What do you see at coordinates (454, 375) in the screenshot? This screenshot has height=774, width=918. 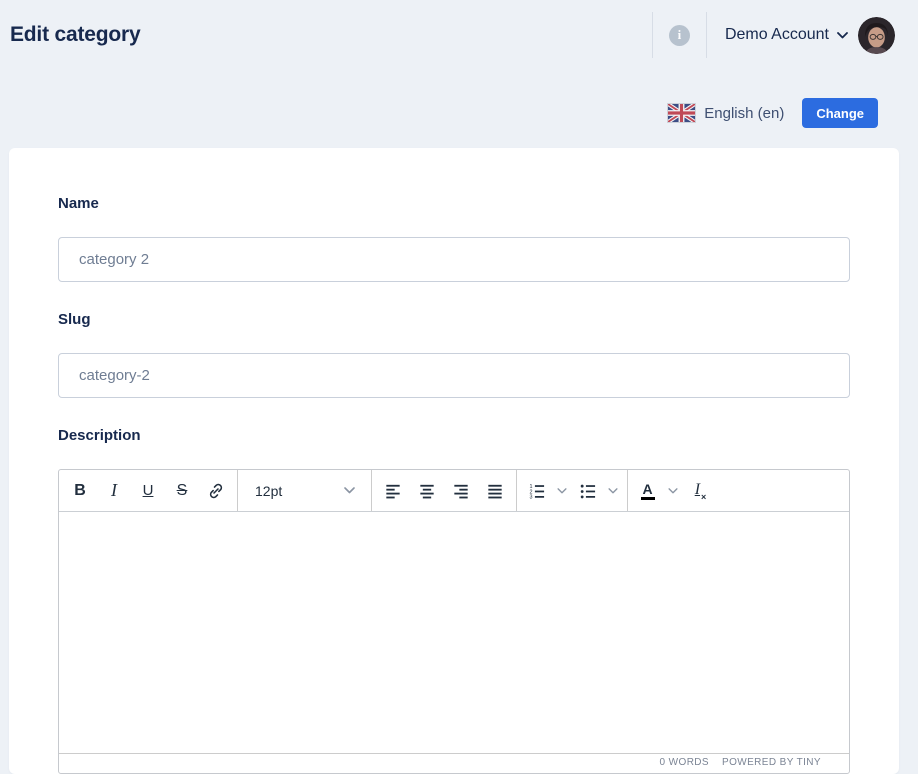 I see `slug-input` at bounding box center [454, 375].